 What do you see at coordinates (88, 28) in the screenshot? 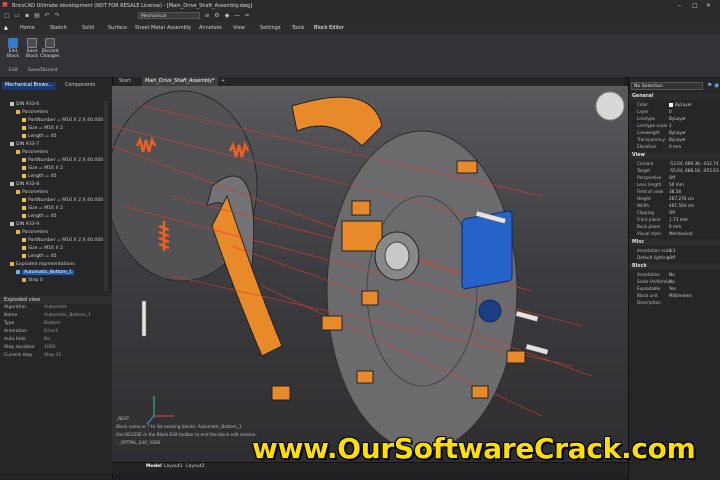
I see `tab-solid: Solid` at bounding box center [88, 28].